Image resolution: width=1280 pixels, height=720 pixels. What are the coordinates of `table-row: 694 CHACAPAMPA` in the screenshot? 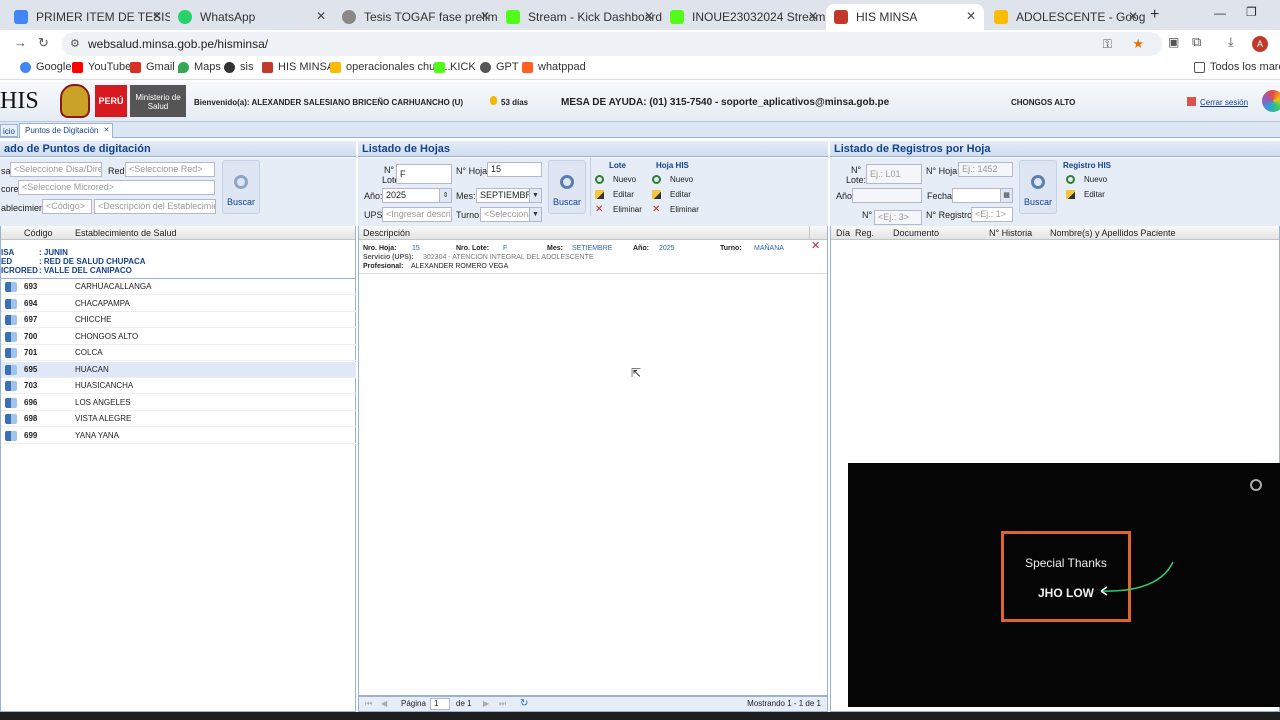 It's located at (178, 304).